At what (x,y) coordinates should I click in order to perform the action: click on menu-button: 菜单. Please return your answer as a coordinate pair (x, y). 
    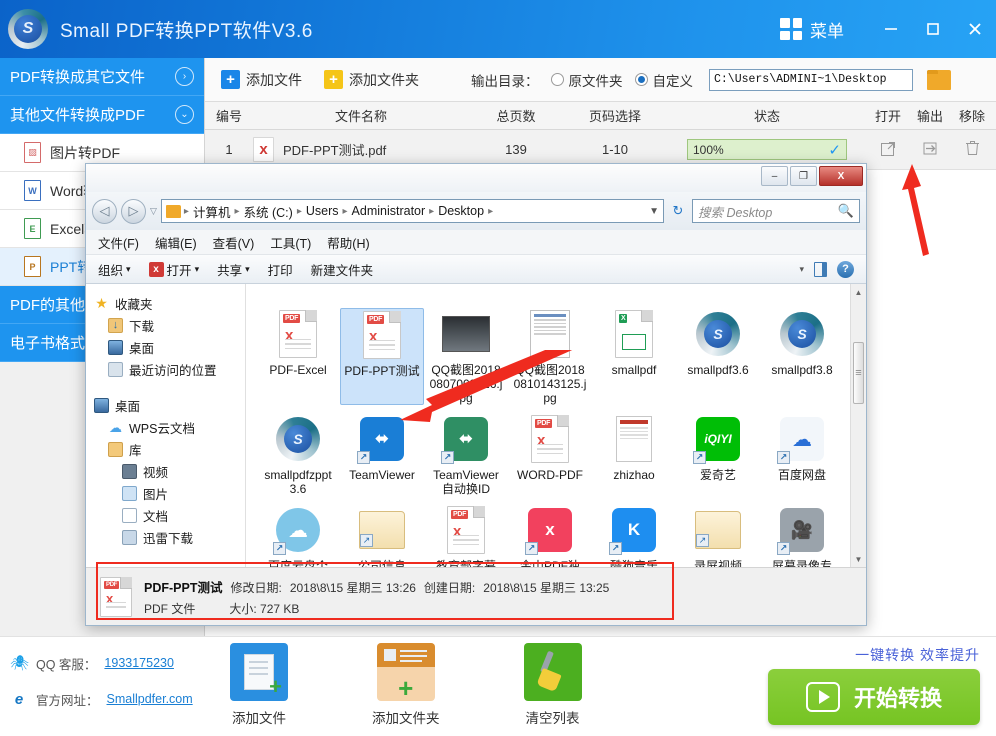
    Looking at the image, I should click on (812, 29).